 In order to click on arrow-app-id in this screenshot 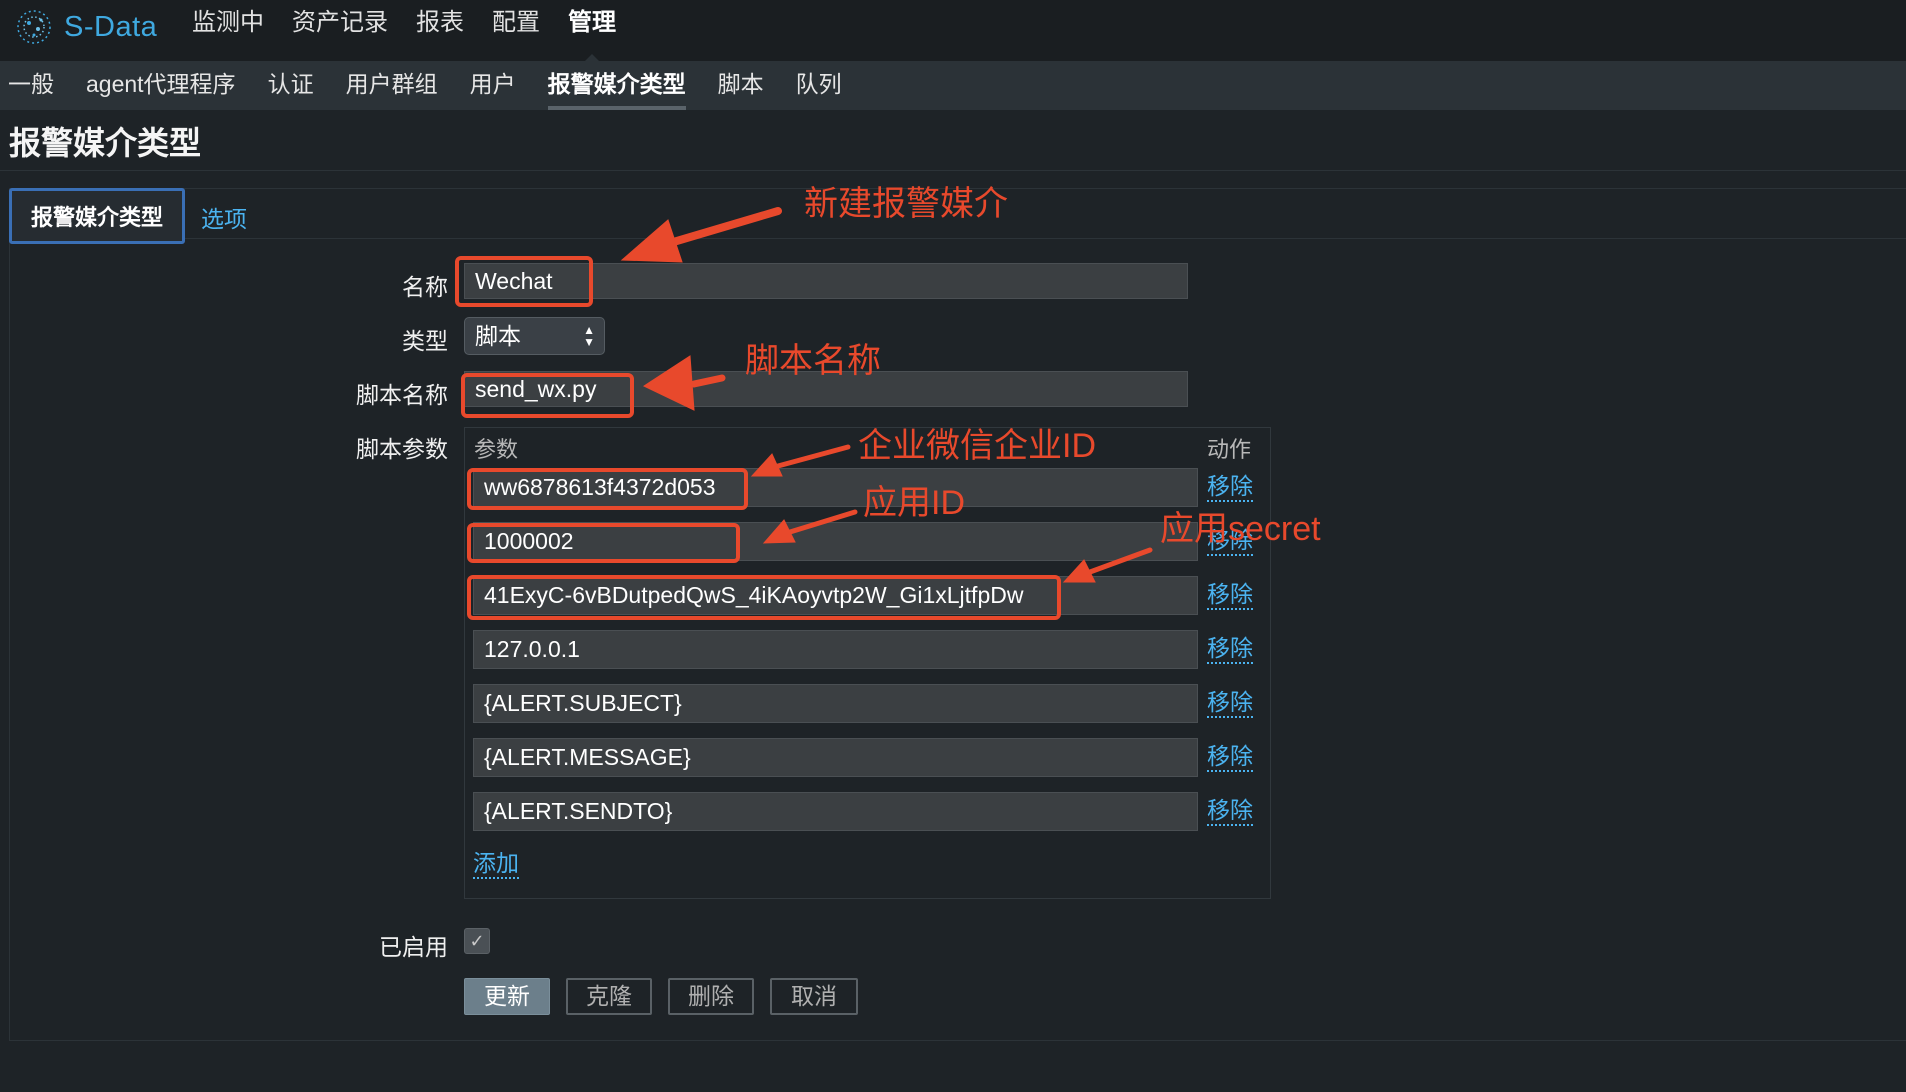, I will do `click(822, 522)`.